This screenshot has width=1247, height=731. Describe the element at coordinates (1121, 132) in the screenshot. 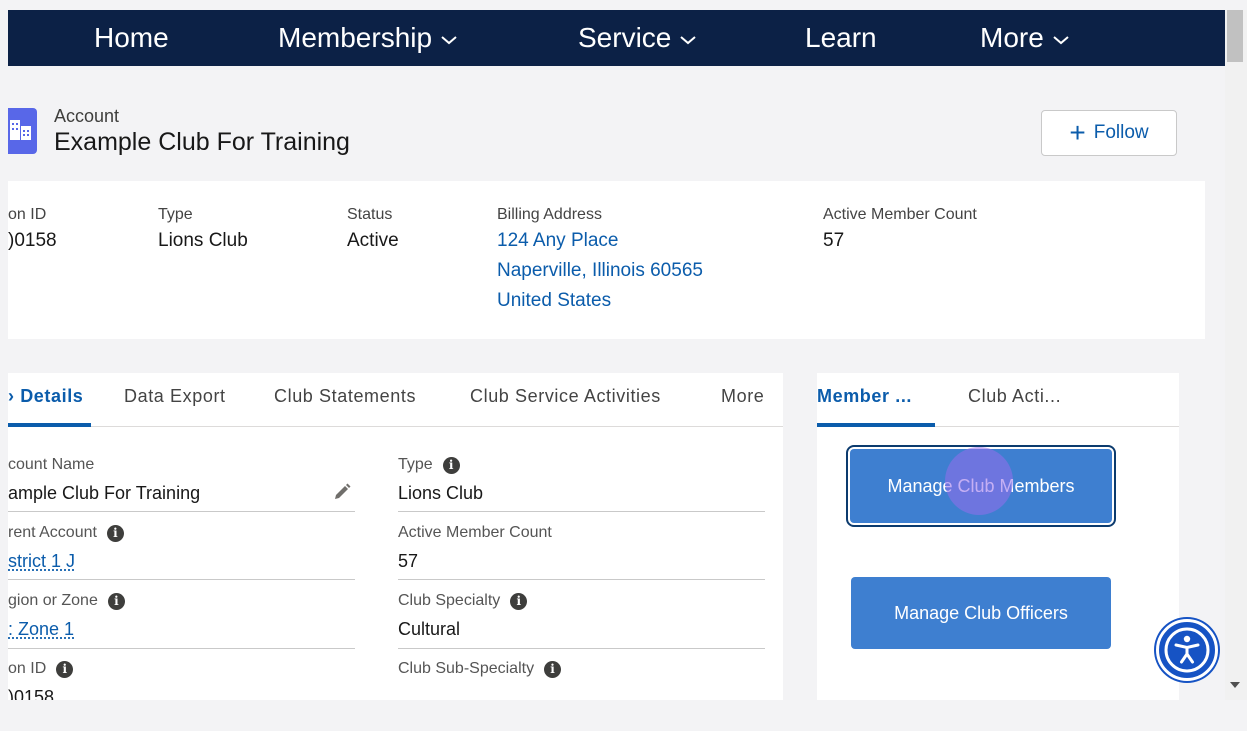

I see `follow-label: Follow` at that location.